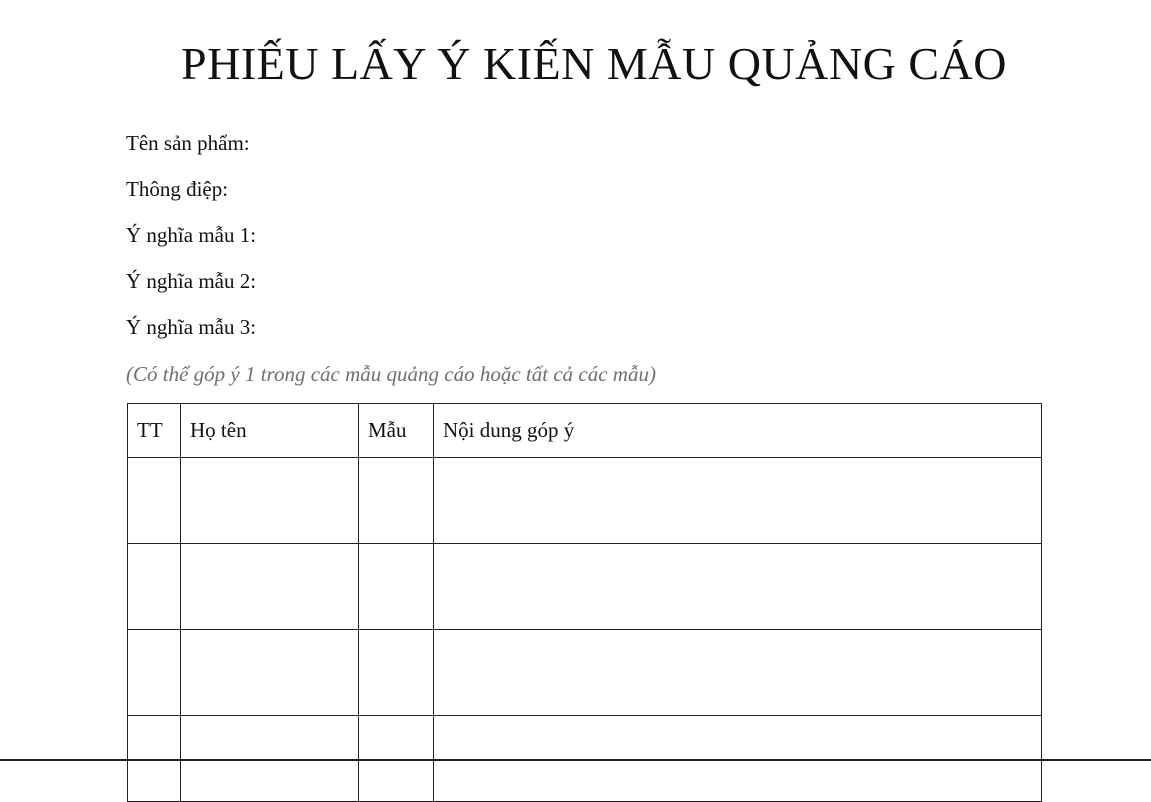 The width and height of the screenshot is (1151, 802). I want to click on message-label: Thông điệp:, so click(177, 189).